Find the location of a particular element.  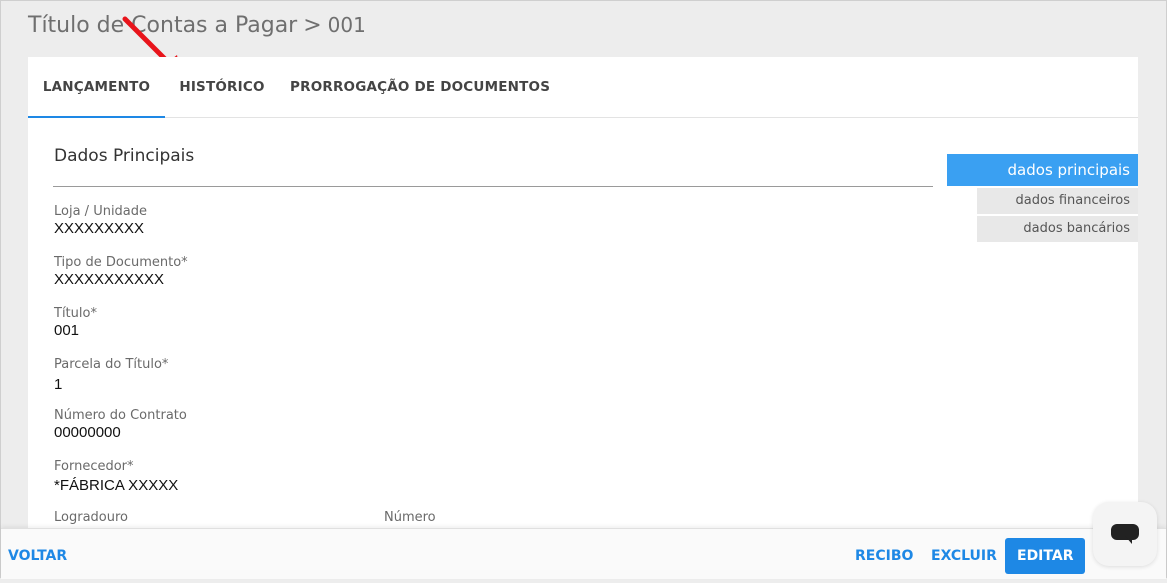

field-value: XXXXXXXXXXX is located at coordinates (109, 279).